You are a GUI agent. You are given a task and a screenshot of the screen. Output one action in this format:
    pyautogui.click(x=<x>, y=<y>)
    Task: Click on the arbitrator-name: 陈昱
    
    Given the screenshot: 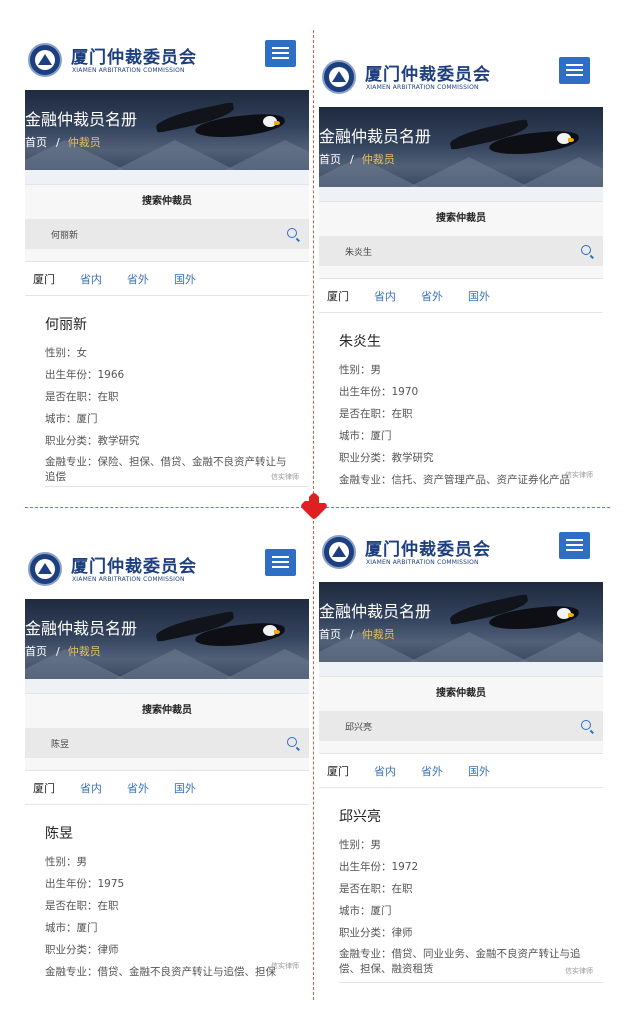 What is the action you would take?
    pyautogui.click(x=59, y=834)
    